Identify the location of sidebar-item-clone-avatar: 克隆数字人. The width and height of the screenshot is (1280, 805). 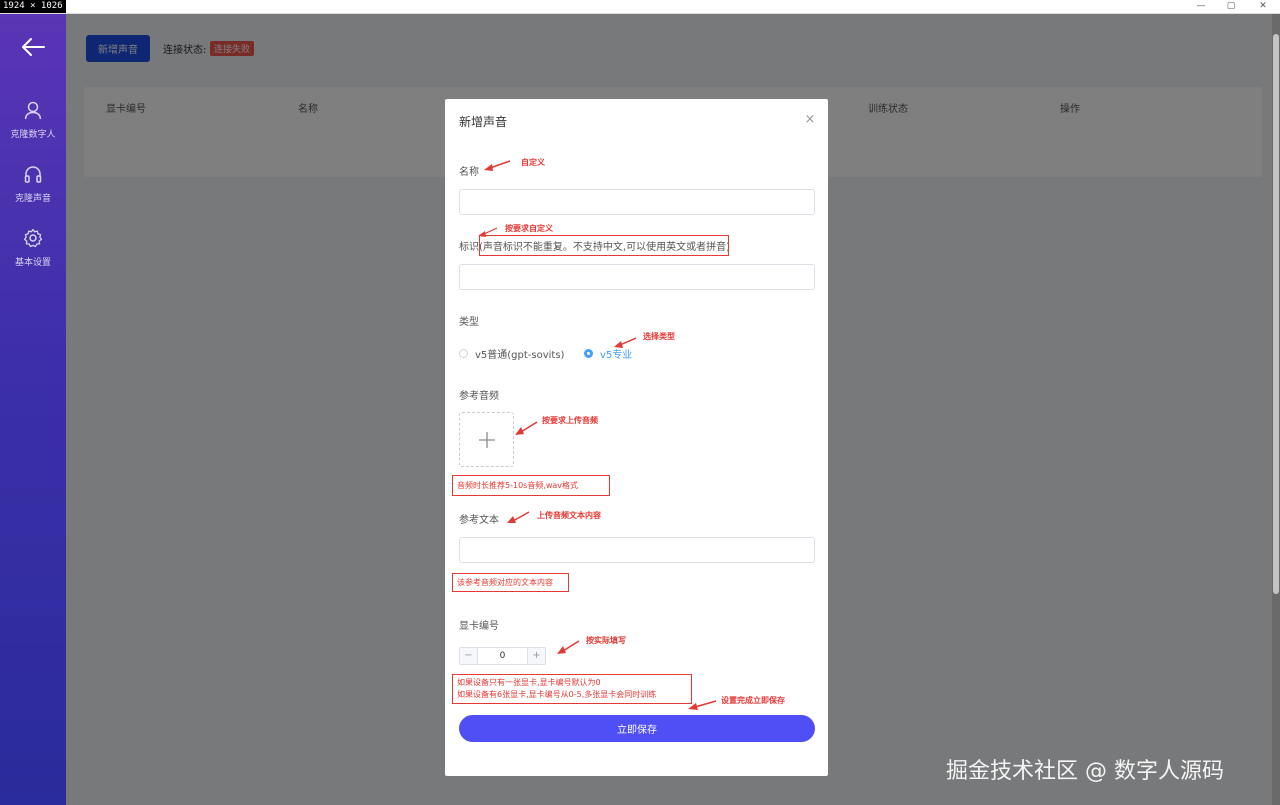
(33, 125).